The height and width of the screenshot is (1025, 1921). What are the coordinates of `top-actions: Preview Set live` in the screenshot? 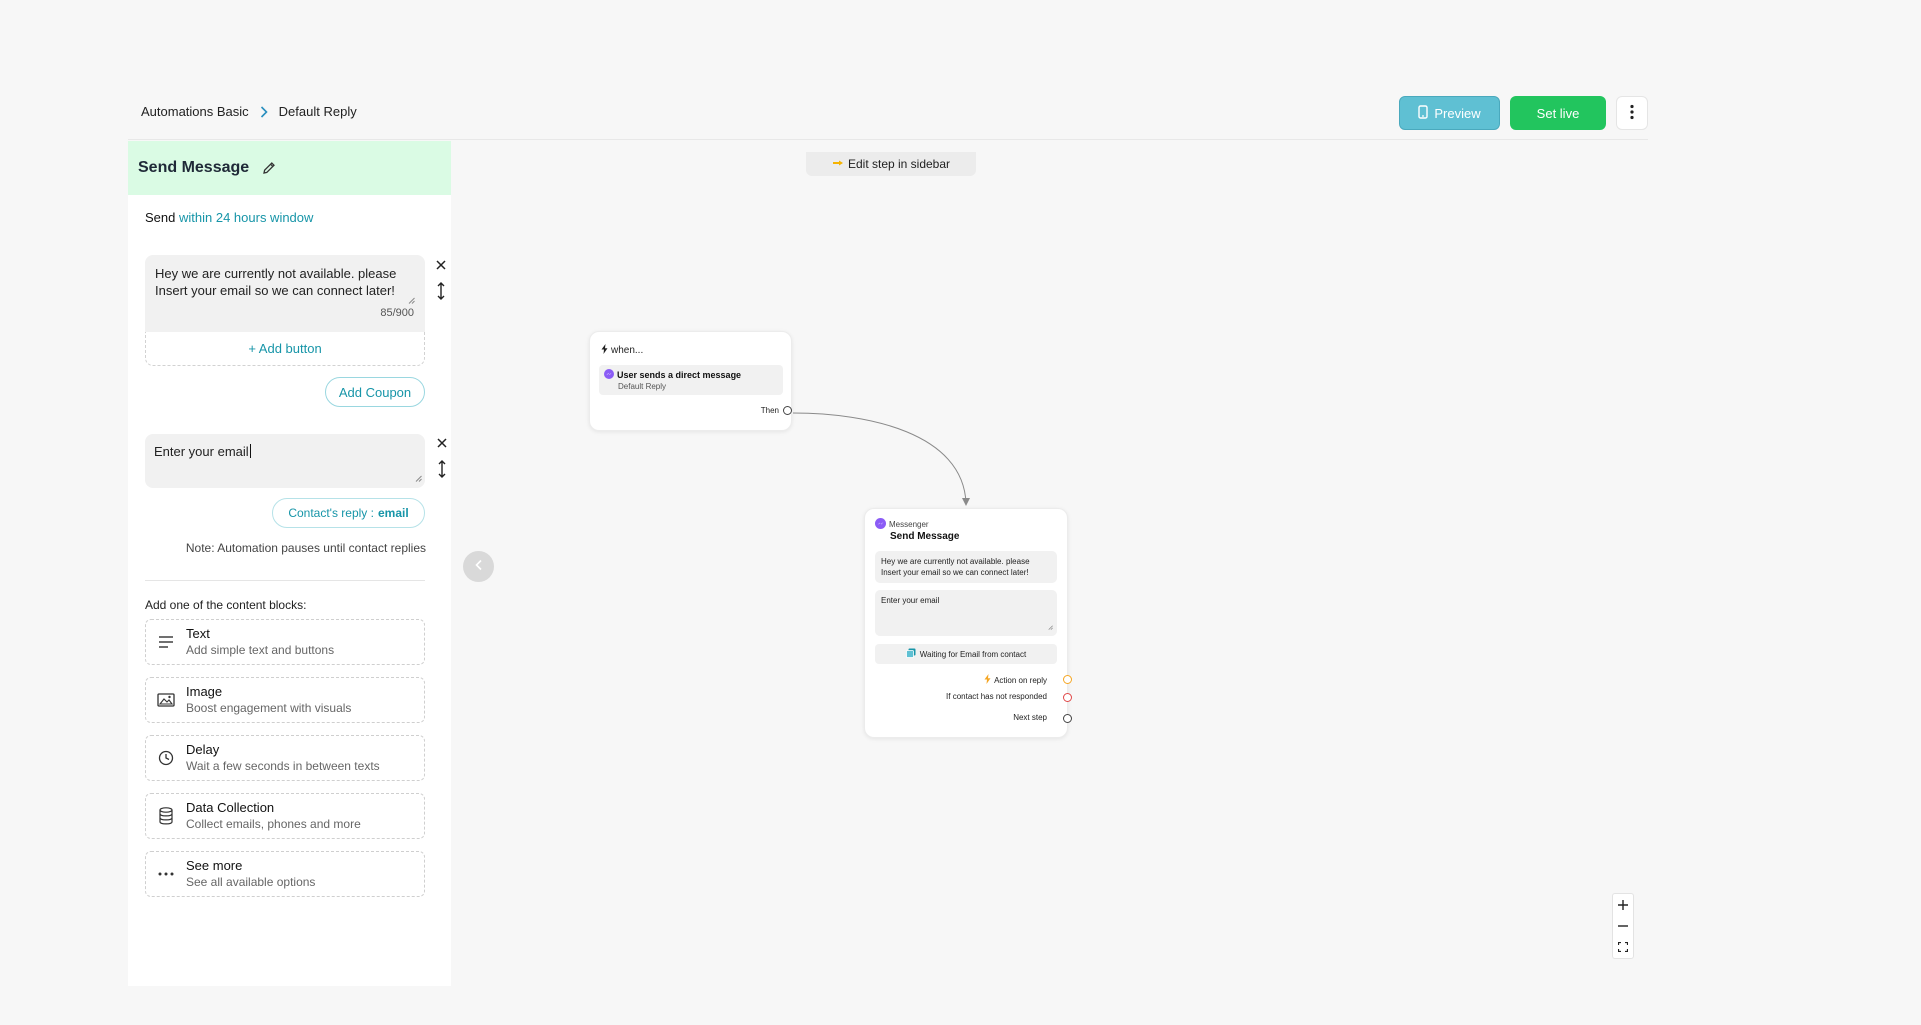 It's located at (1523, 113).